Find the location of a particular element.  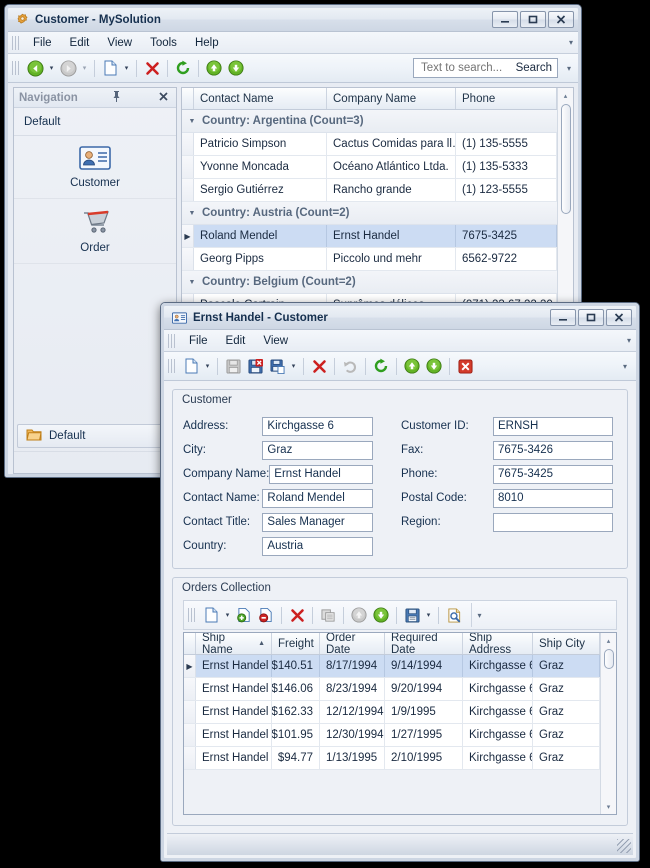

copy-button is located at coordinates (328, 615).